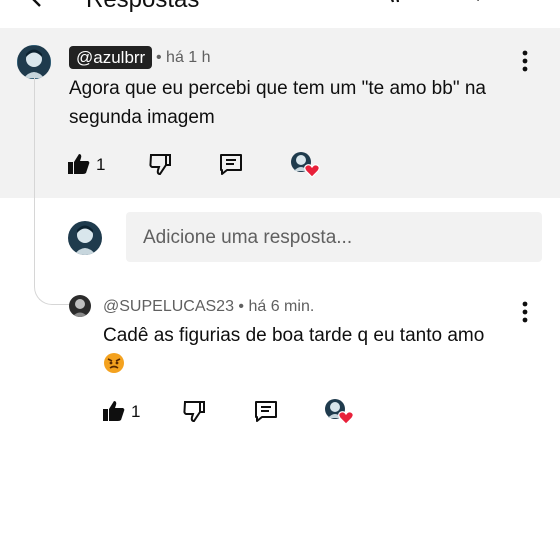 This screenshot has width=560, height=560. Describe the element at coordinates (467, 4) in the screenshot. I see `search-icon` at that location.